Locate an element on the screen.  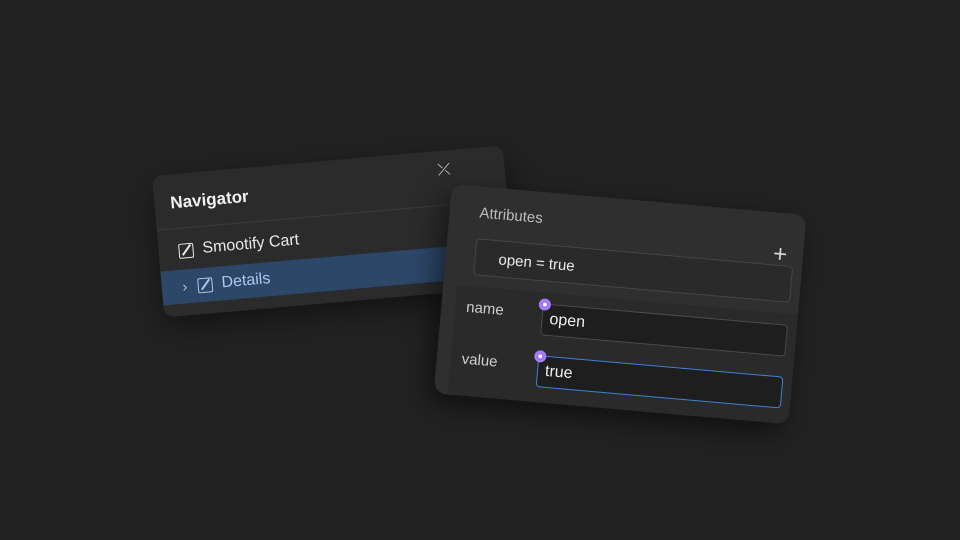
navigator-item-label: Details is located at coordinates (246, 281).